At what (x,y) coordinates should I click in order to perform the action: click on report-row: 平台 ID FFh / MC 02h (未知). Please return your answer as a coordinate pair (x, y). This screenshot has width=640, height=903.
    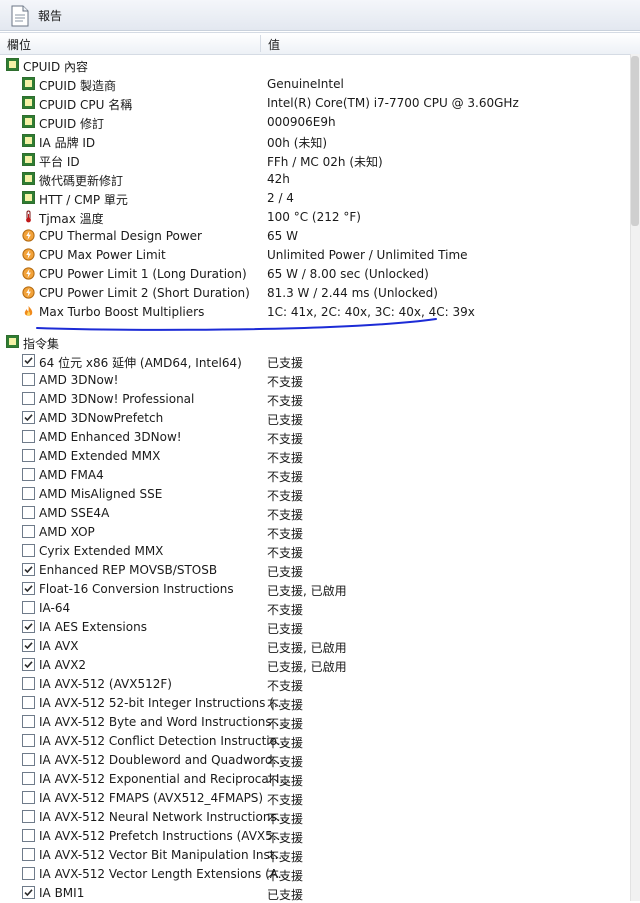
    Looking at the image, I should click on (315, 160).